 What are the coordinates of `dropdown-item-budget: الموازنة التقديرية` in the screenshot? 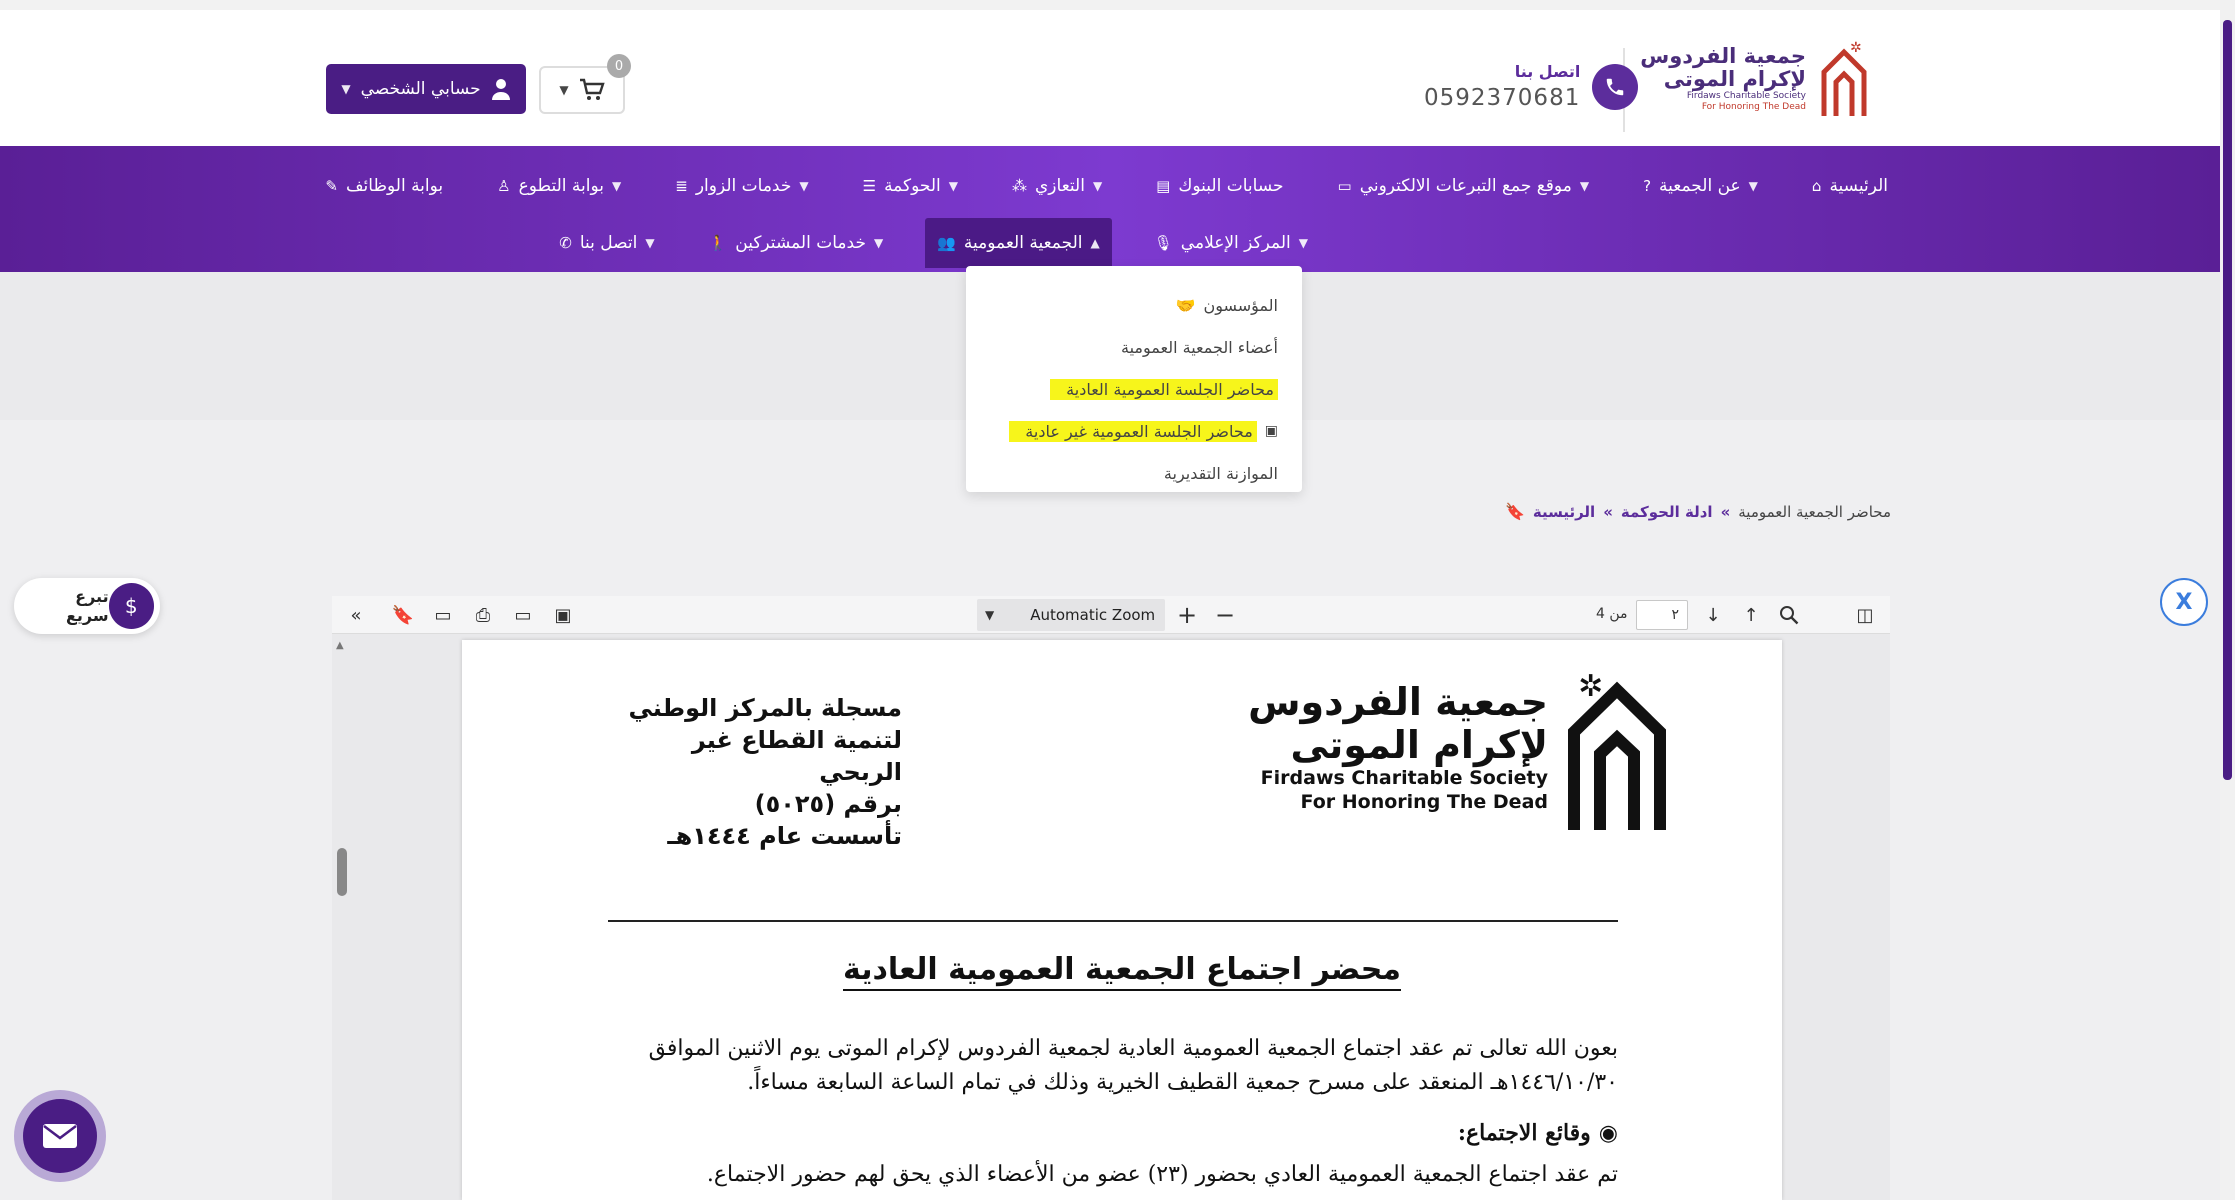 It's located at (1127, 473).